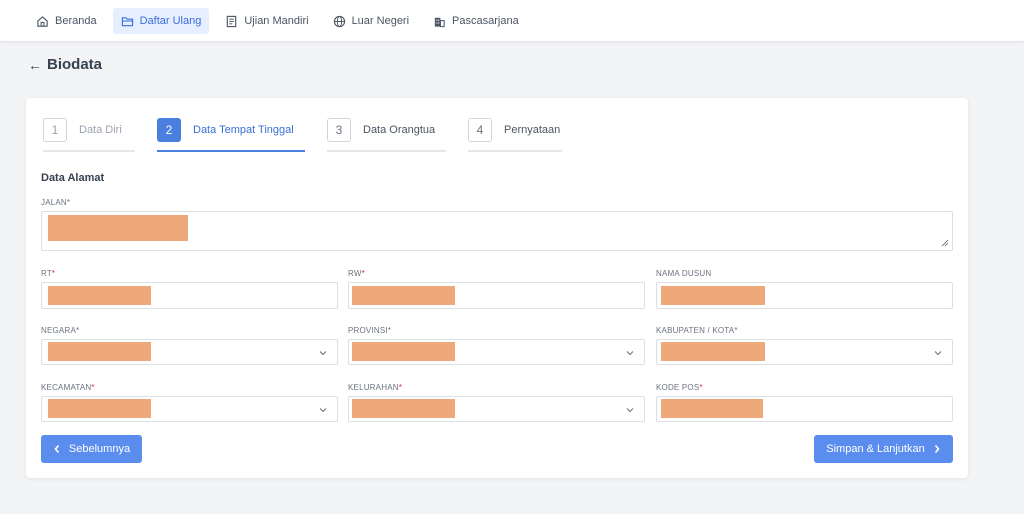 This screenshot has height=514, width=1024. Describe the element at coordinates (169, 130) in the screenshot. I see `step-number: 2` at that location.